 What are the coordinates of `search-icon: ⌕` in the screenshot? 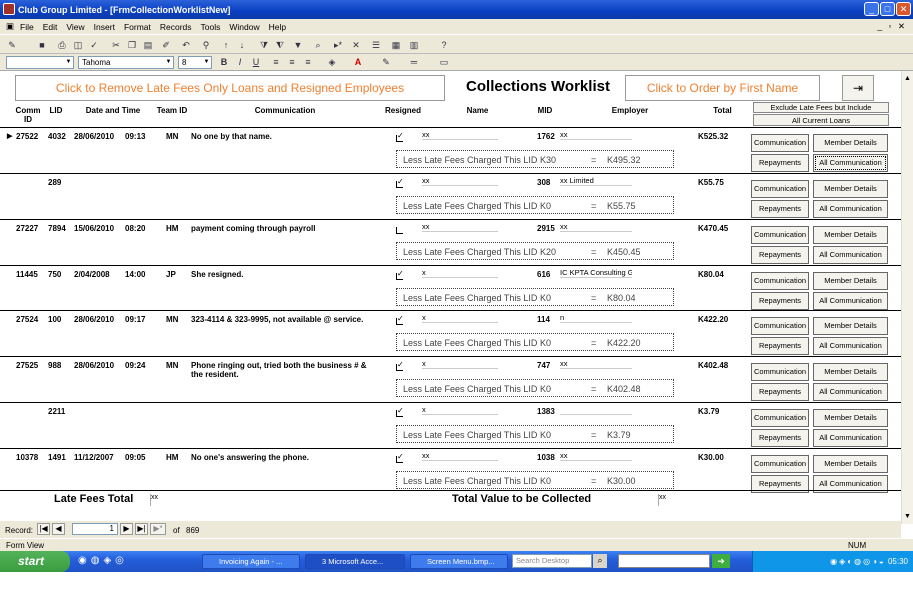 It's located at (600, 561).